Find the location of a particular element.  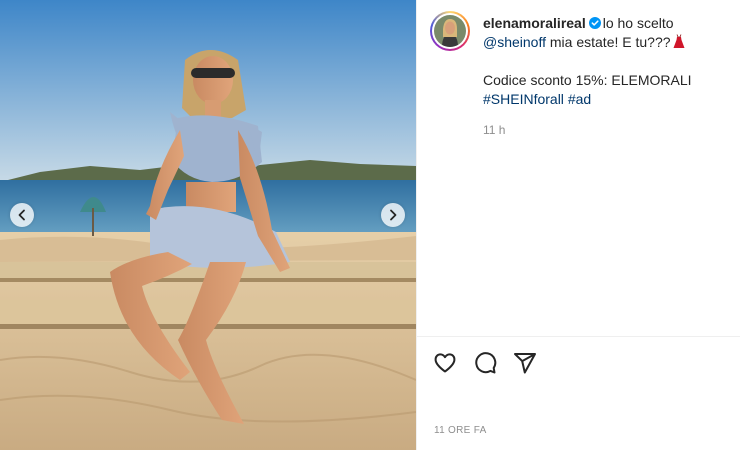

previous-photo-button is located at coordinates (22, 215).